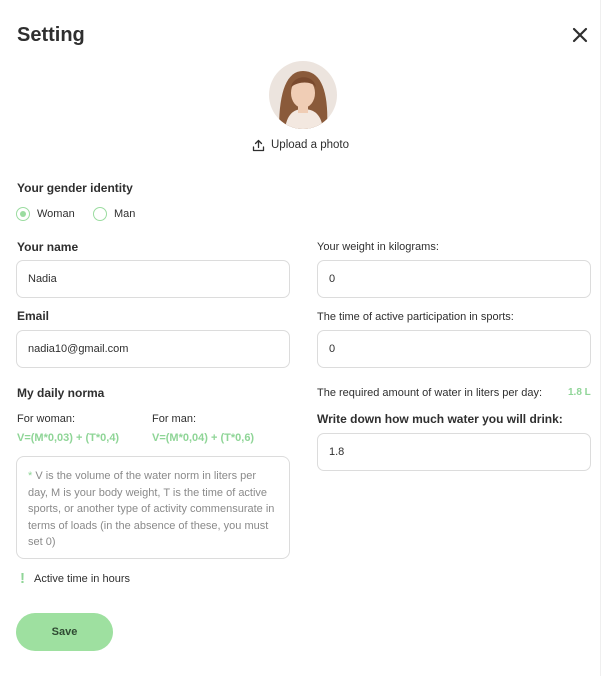 The width and height of the screenshot is (604, 676). Describe the element at coordinates (33, 316) in the screenshot. I see `email-label: Email` at that location.